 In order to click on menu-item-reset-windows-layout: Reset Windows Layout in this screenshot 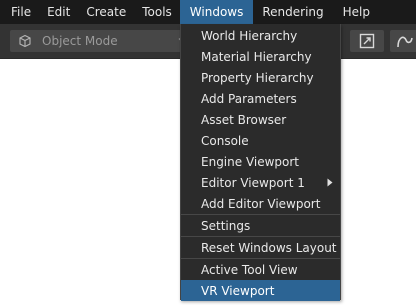, I will do `click(260, 247)`.